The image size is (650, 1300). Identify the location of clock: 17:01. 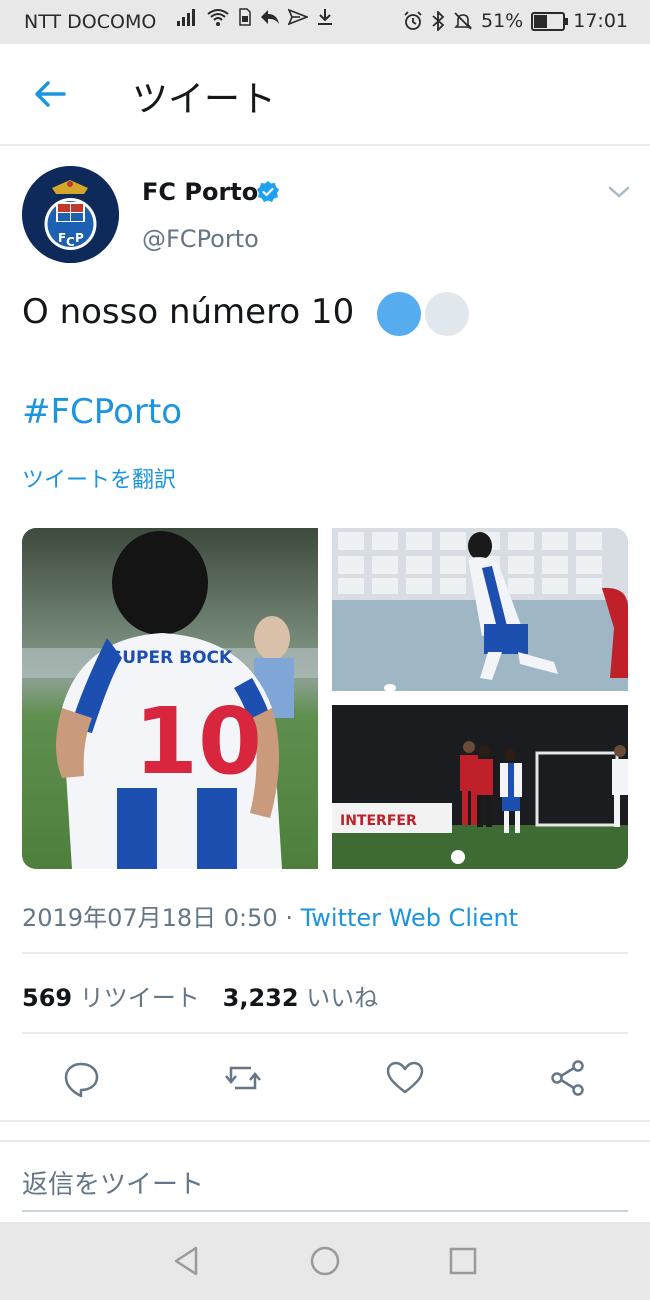
(600, 21).